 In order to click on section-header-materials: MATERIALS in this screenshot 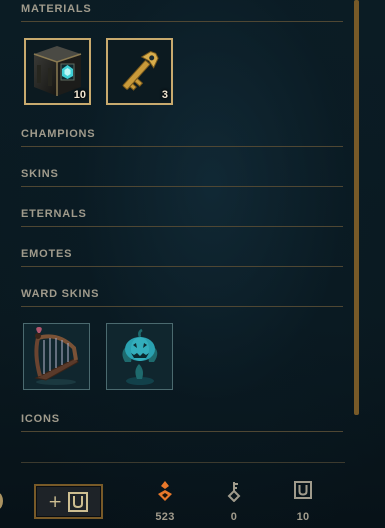, I will do `click(182, 11)`.